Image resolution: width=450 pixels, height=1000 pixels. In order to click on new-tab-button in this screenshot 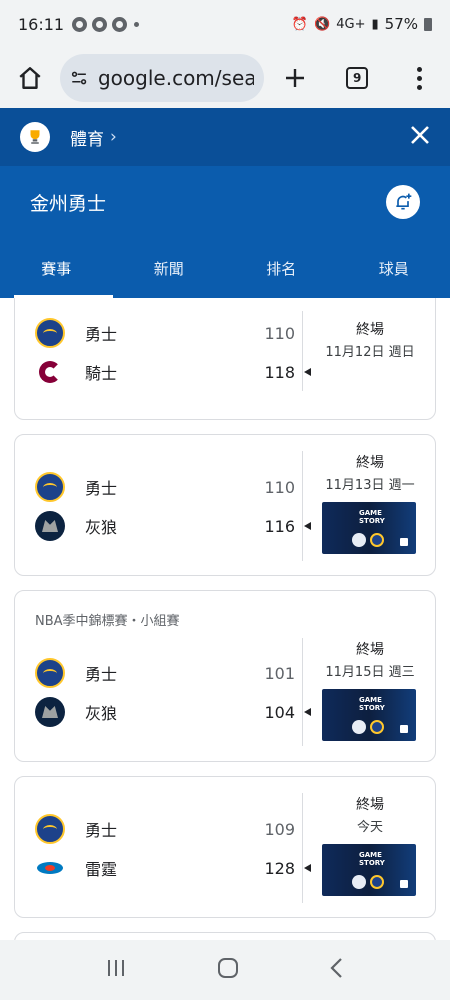, I will do `click(295, 78)`.